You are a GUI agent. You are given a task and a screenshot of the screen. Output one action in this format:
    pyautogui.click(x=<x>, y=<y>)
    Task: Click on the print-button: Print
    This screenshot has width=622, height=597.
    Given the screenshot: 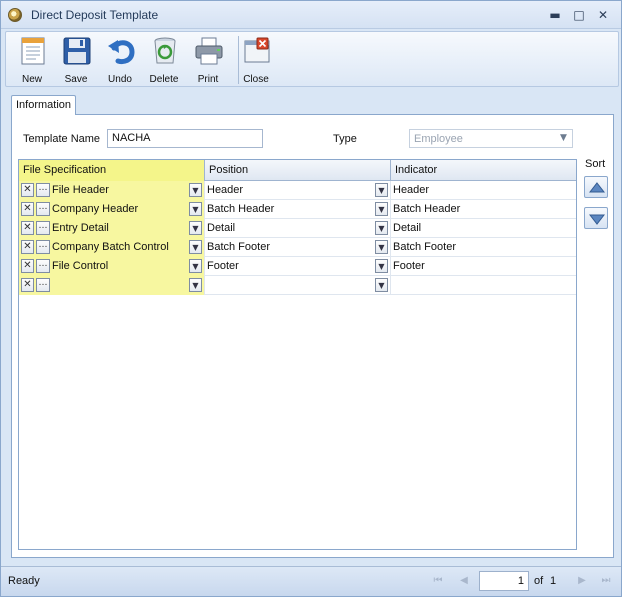 What is the action you would take?
    pyautogui.click(x=208, y=60)
    